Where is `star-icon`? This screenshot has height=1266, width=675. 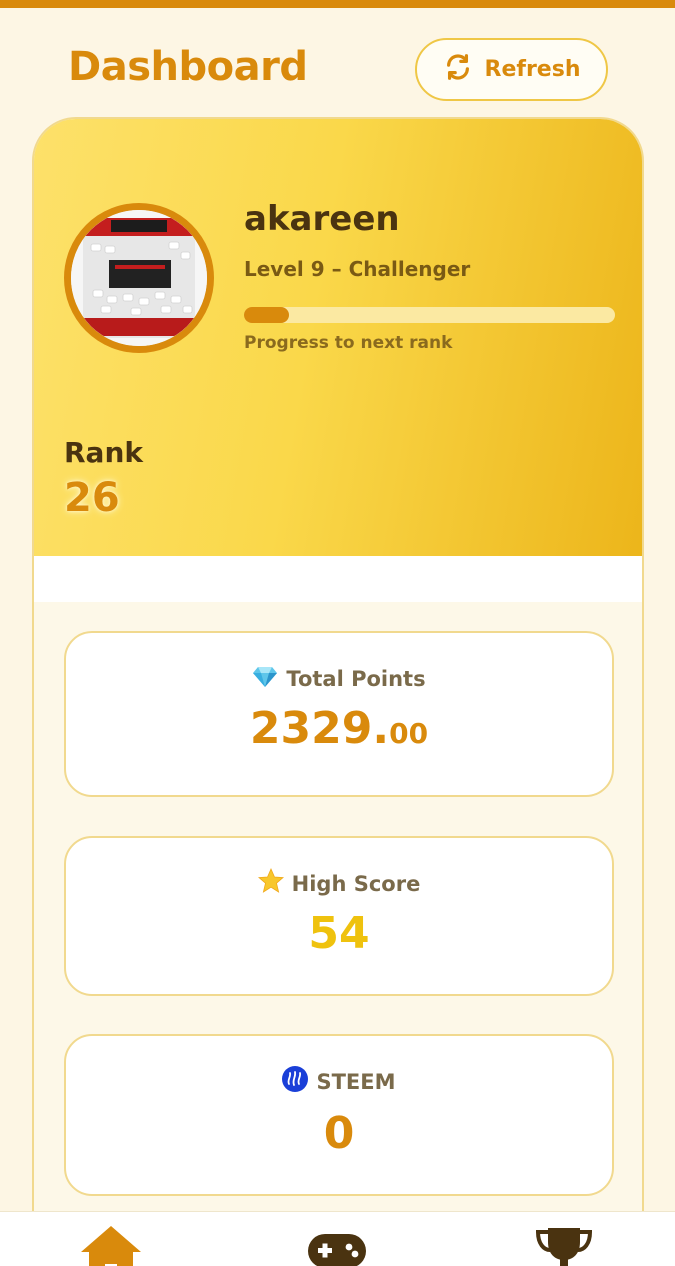 star-icon is located at coordinates (270, 883).